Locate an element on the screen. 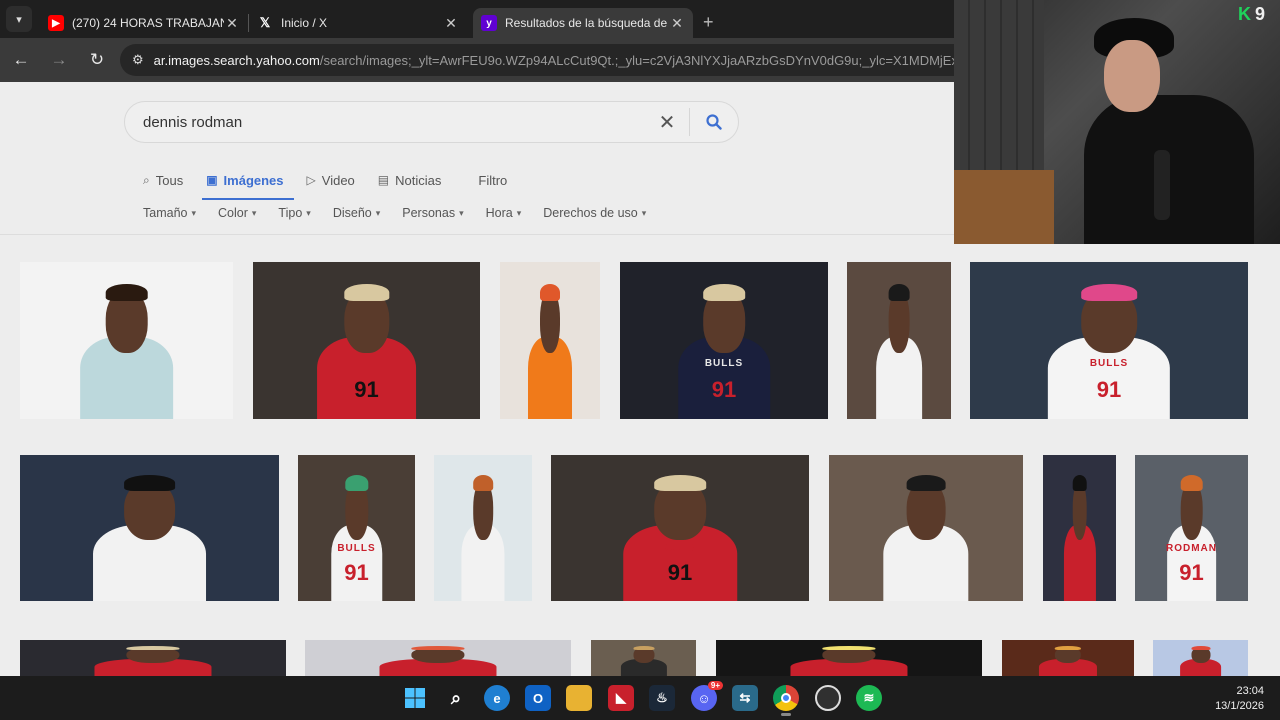  system-clock: 23:04 13/1/2026 is located at coordinates (1239, 699).